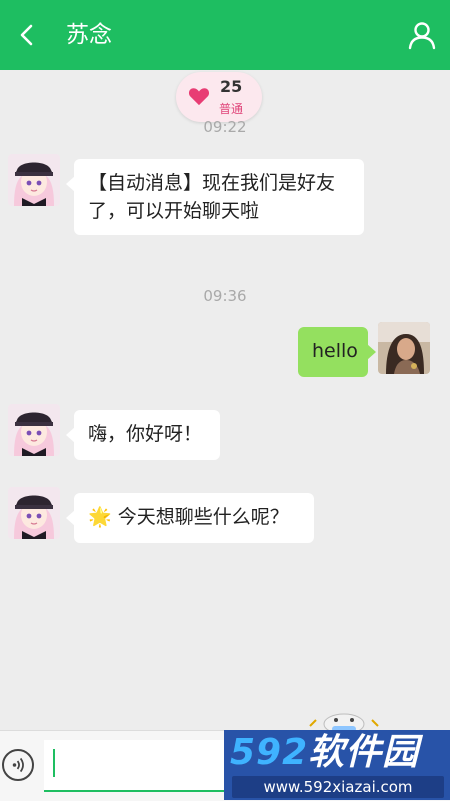 Image resolution: width=450 pixels, height=801 pixels. I want to click on voice-wave-icon, so click(18, 765).